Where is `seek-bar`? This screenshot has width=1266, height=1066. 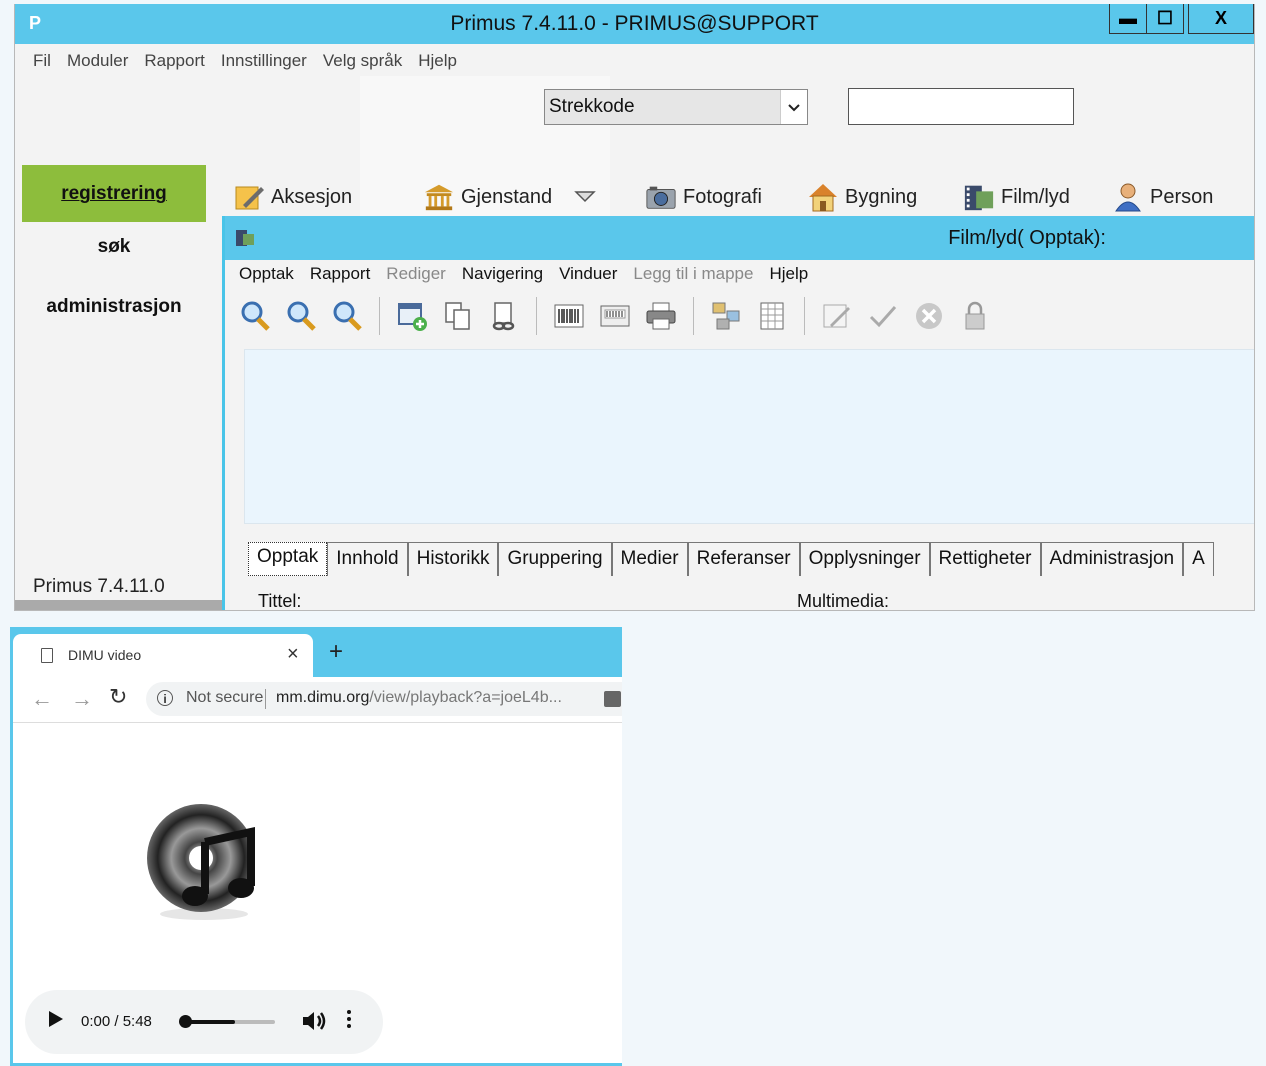 seek-bar is located at coordinates (230, 1022).